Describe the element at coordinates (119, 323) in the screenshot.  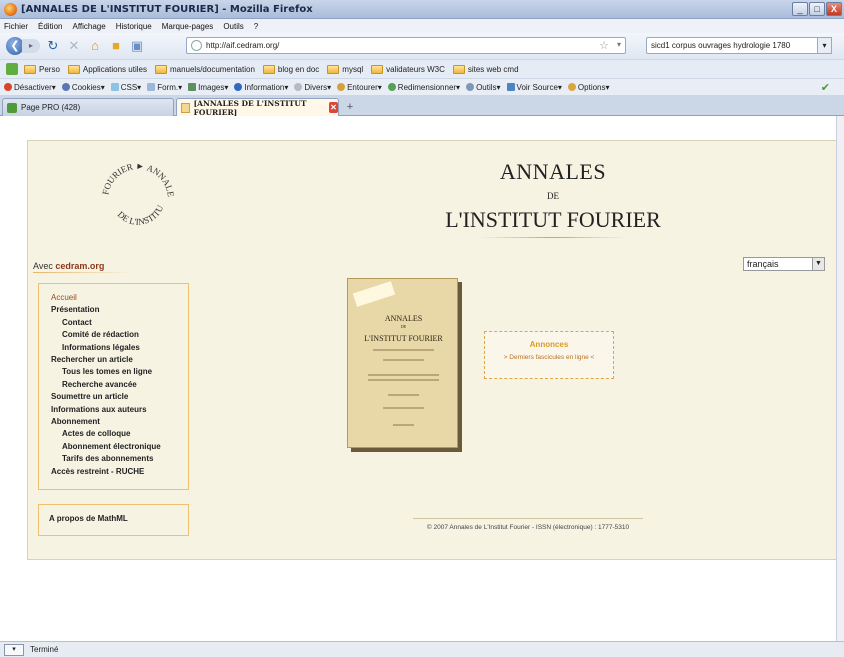
I see `menu-contact: Contact` at that location.